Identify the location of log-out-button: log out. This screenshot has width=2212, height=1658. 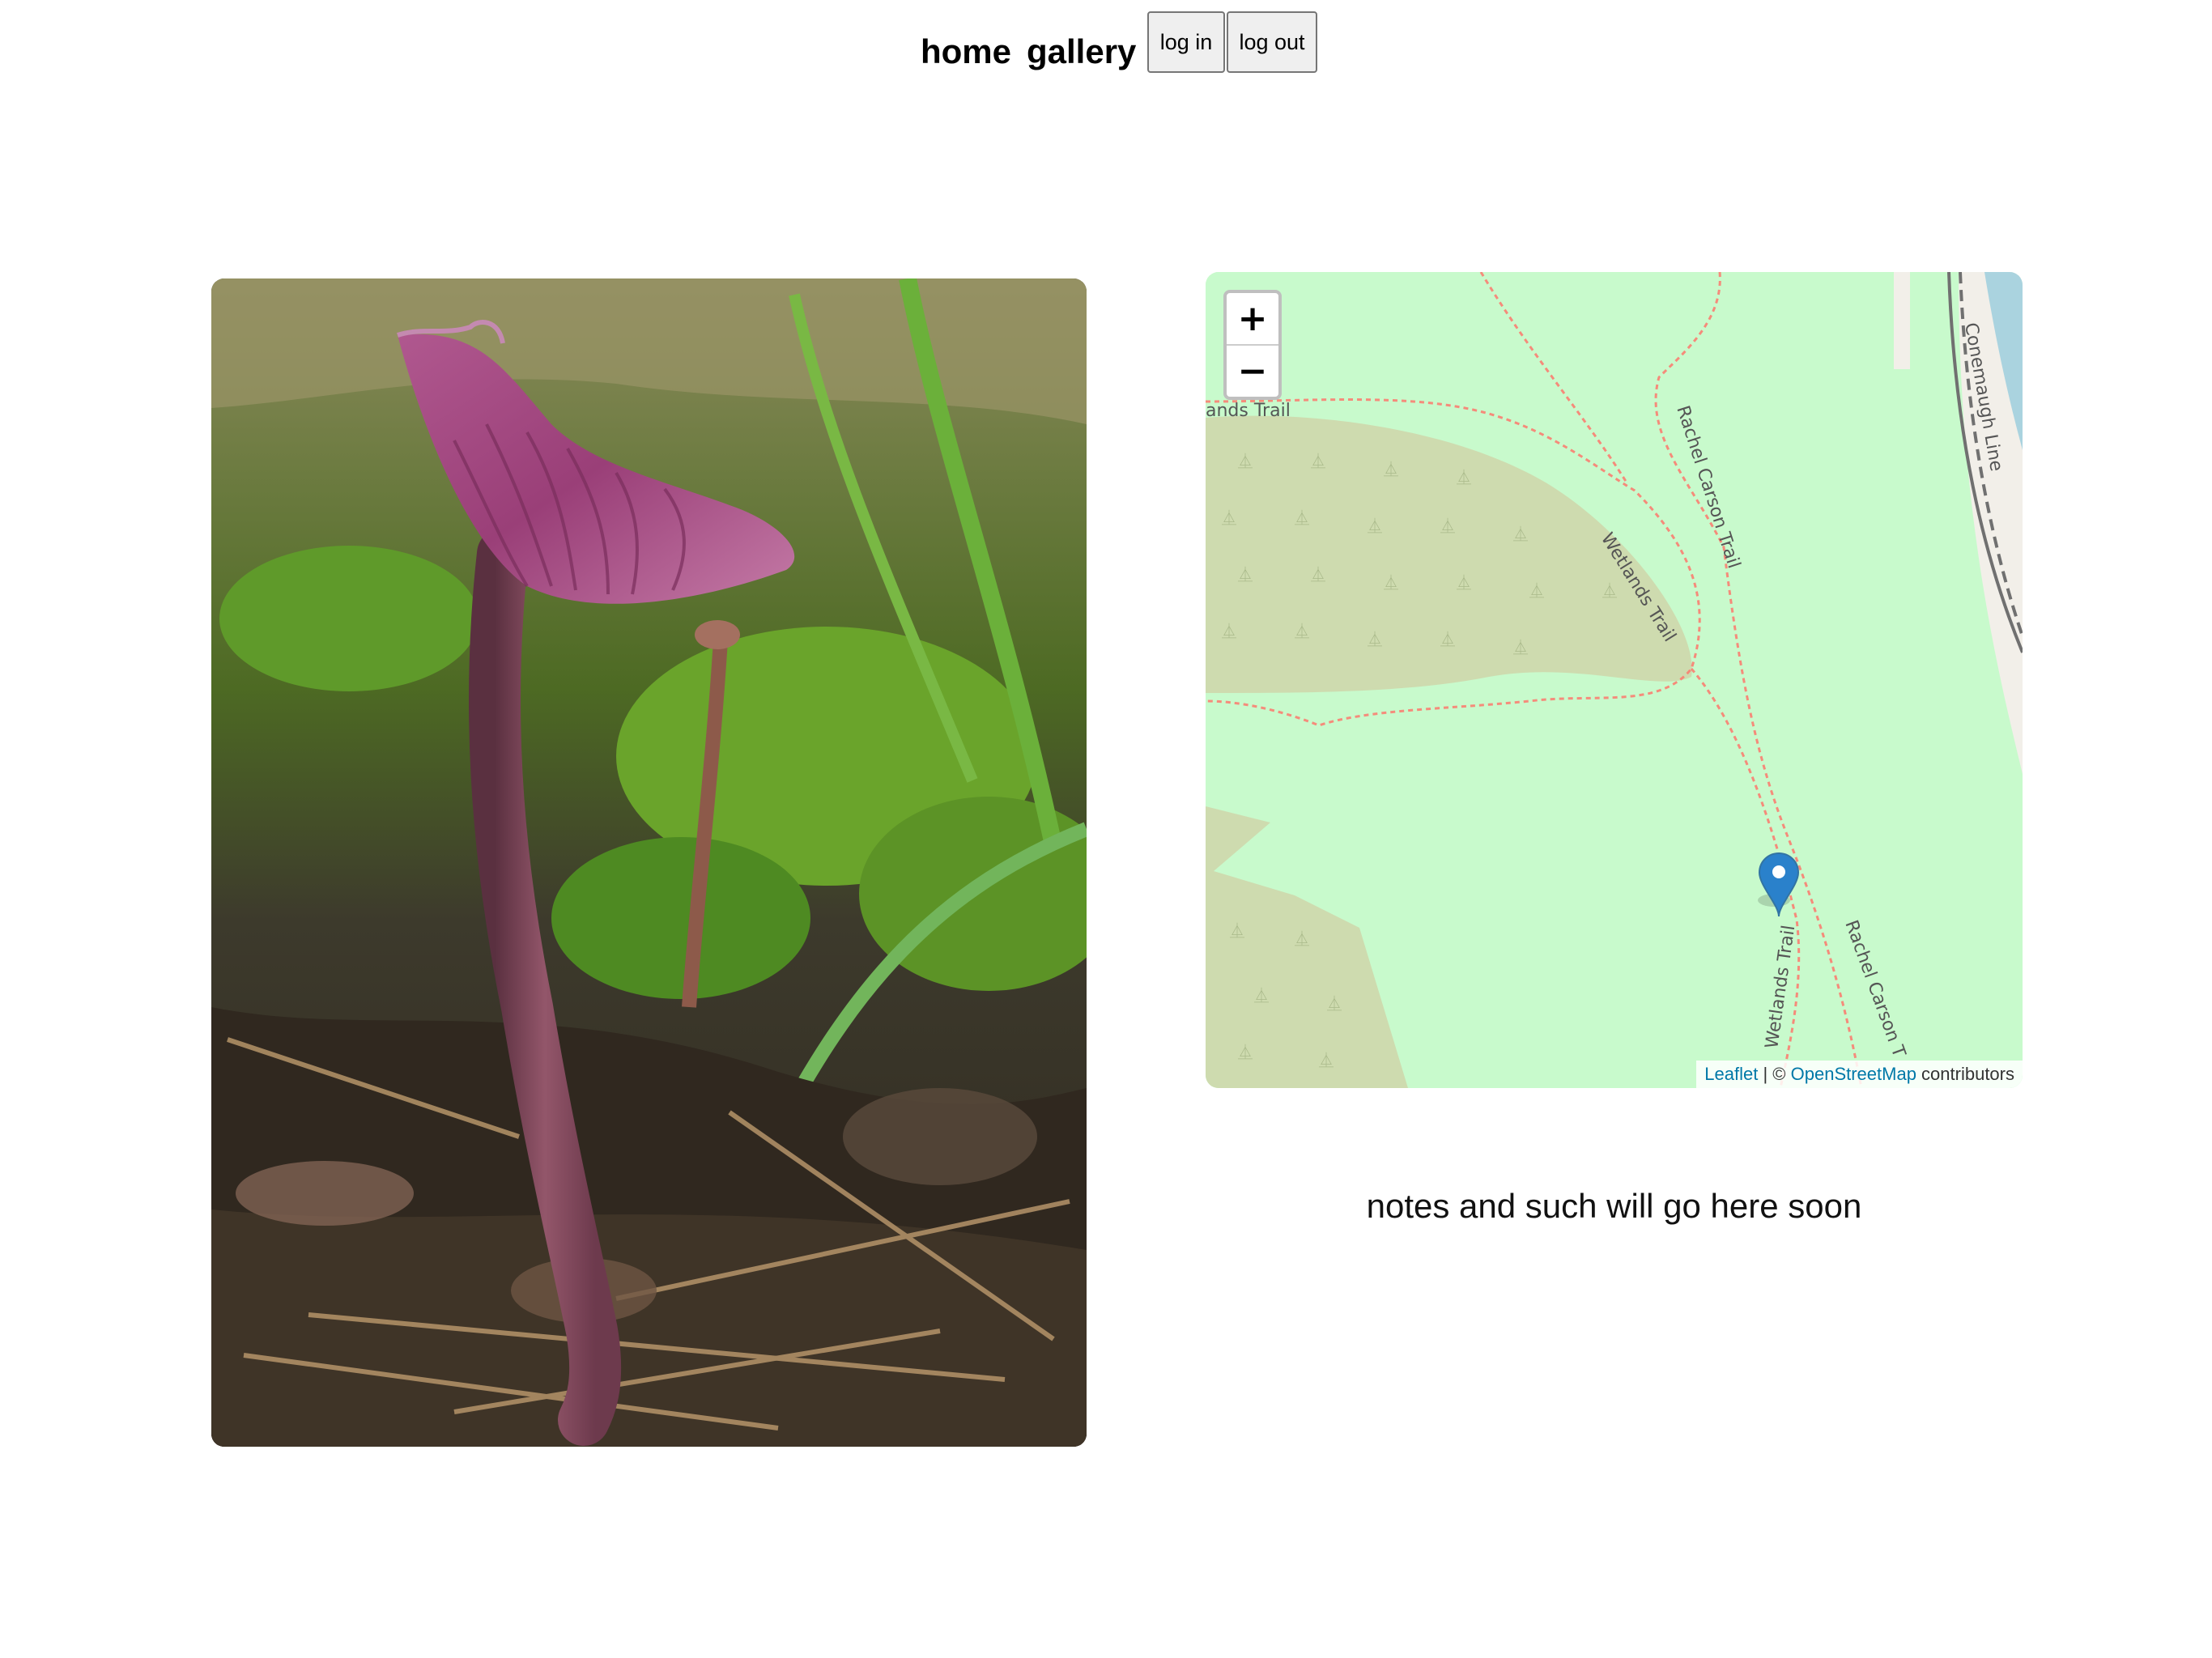
(1272, 42).